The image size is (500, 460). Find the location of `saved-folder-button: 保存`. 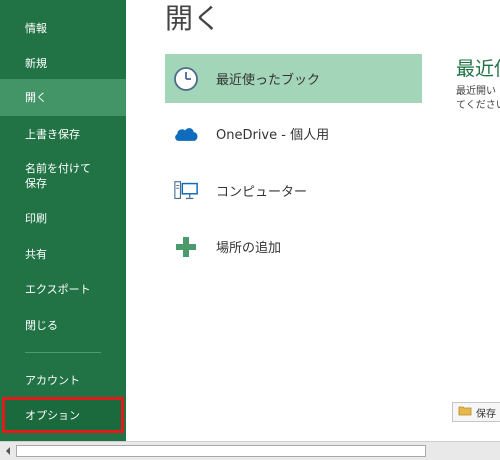

saved-folder-button: 保存 is located at coordinates (476, 412).